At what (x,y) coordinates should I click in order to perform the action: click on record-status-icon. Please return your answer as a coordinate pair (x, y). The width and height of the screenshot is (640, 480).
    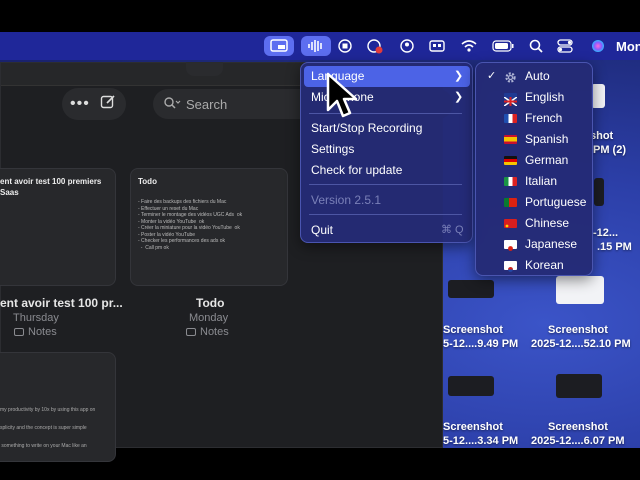
    Looking at the image, I should click on (375, 46).